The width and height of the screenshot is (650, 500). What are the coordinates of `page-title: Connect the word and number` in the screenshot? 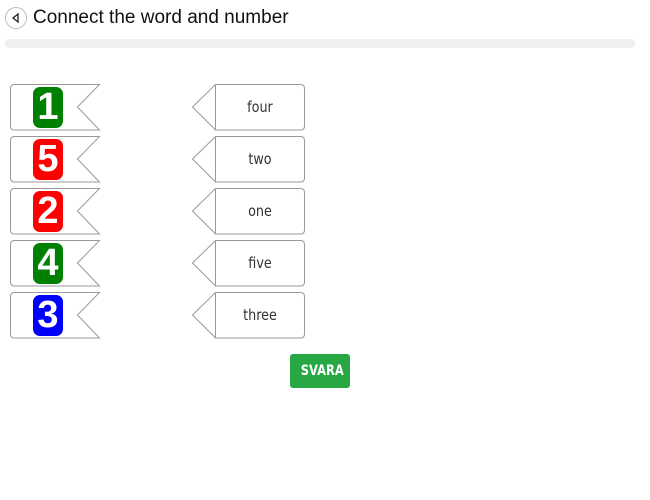 It's located at (161, 17).